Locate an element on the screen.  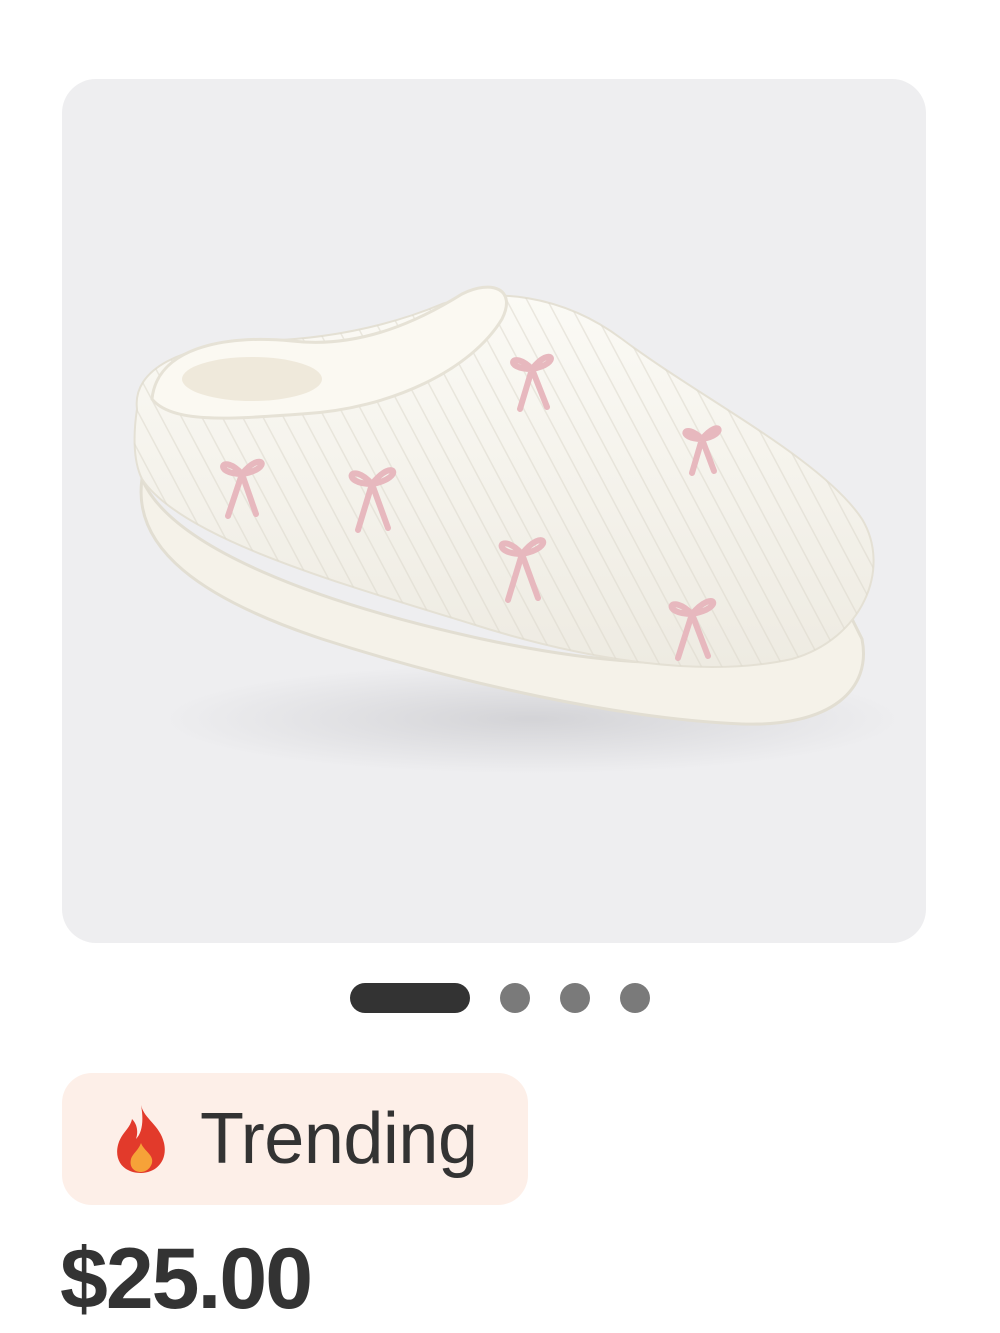
trending-badge: Trending is located at coordinates (295, 1139).